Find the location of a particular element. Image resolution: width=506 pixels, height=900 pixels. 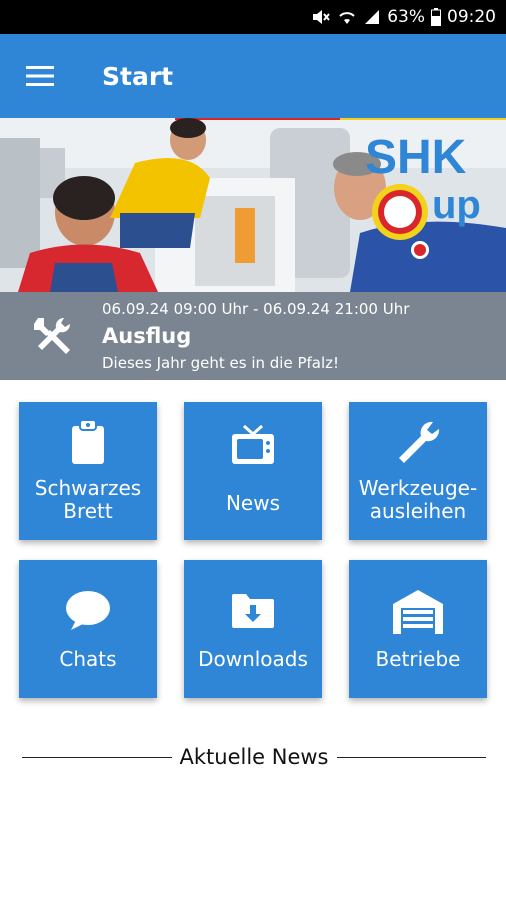

tv-icon is located at coordinates (253, 444).